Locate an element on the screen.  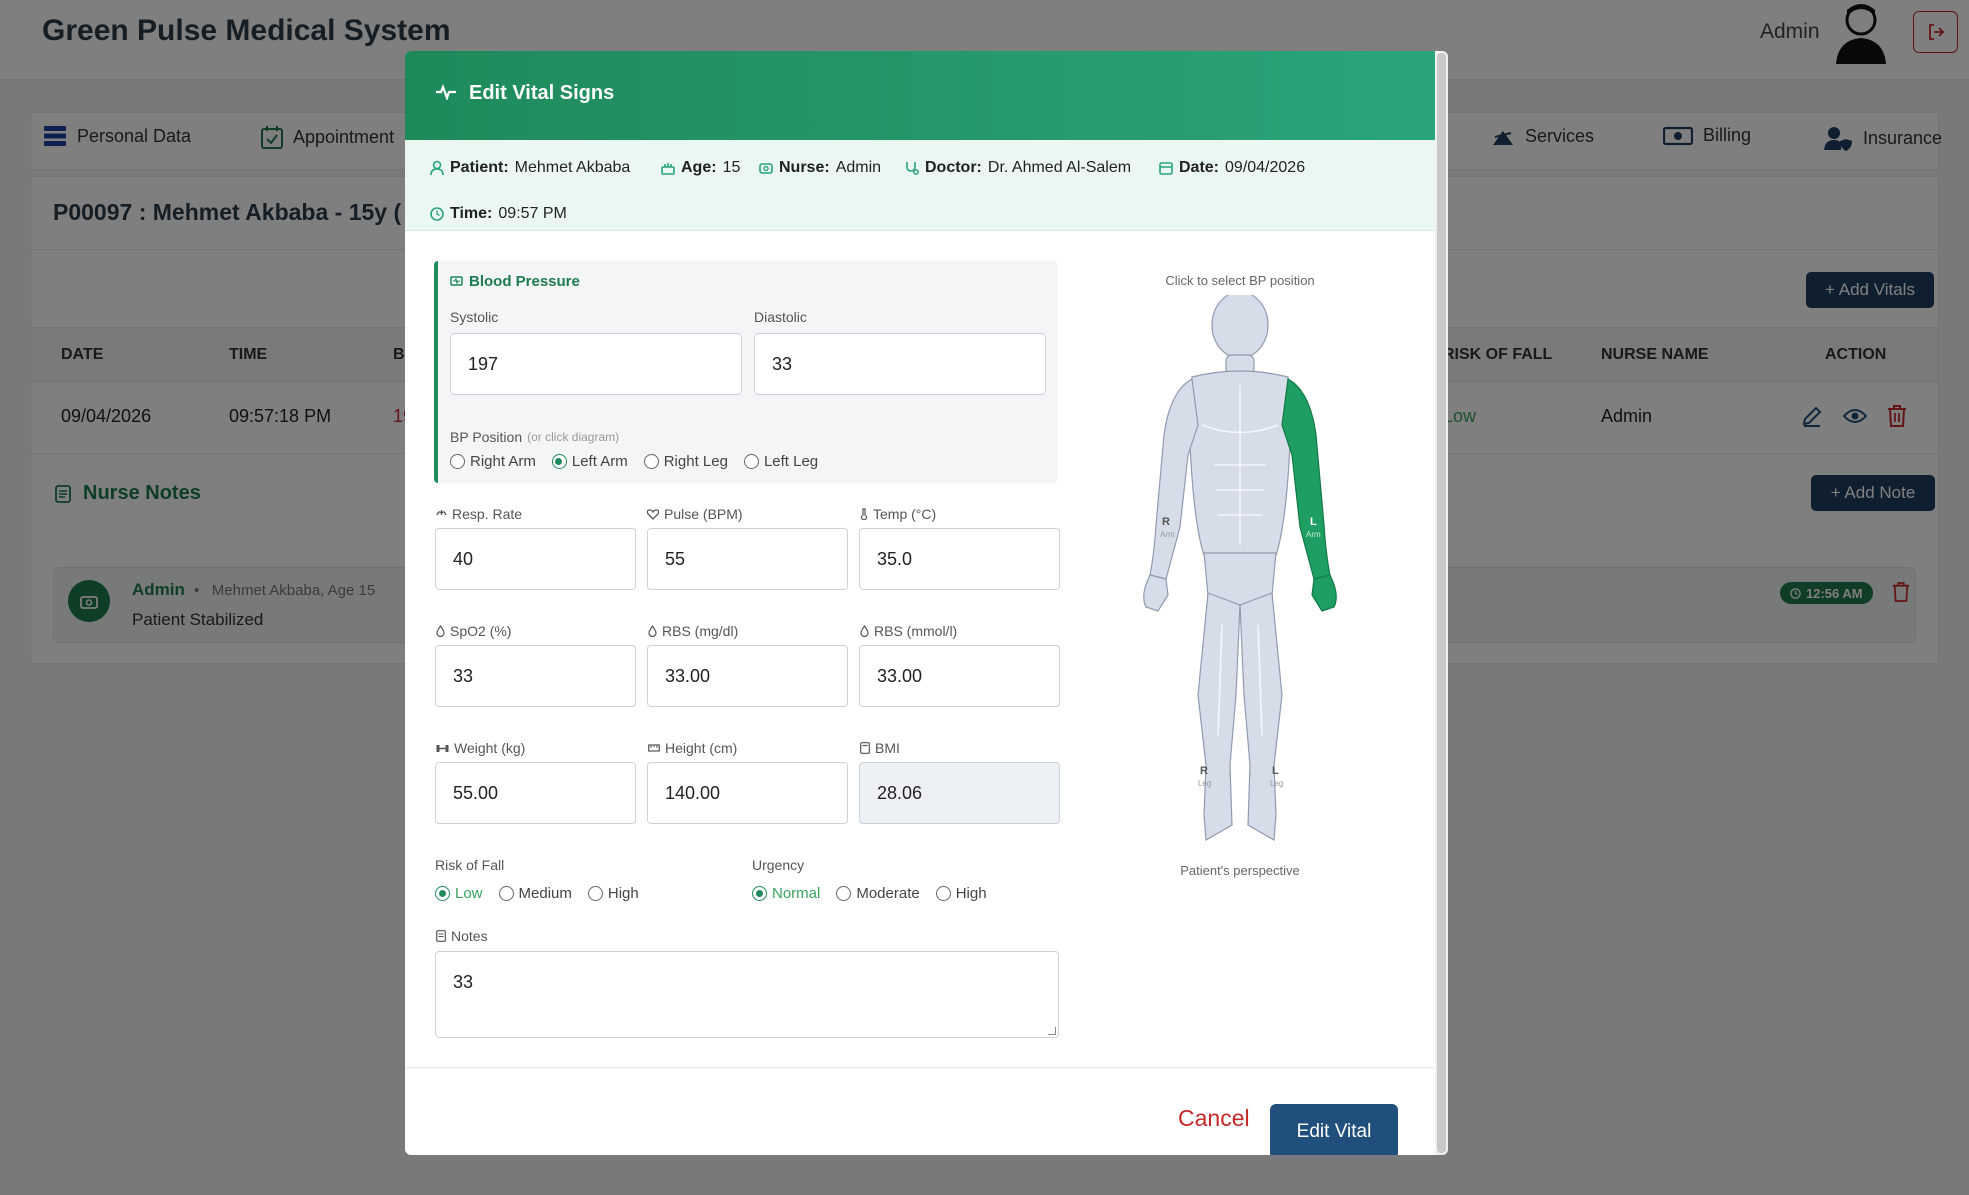
radio-risk-low: Low is located at coordinates (459, 893).